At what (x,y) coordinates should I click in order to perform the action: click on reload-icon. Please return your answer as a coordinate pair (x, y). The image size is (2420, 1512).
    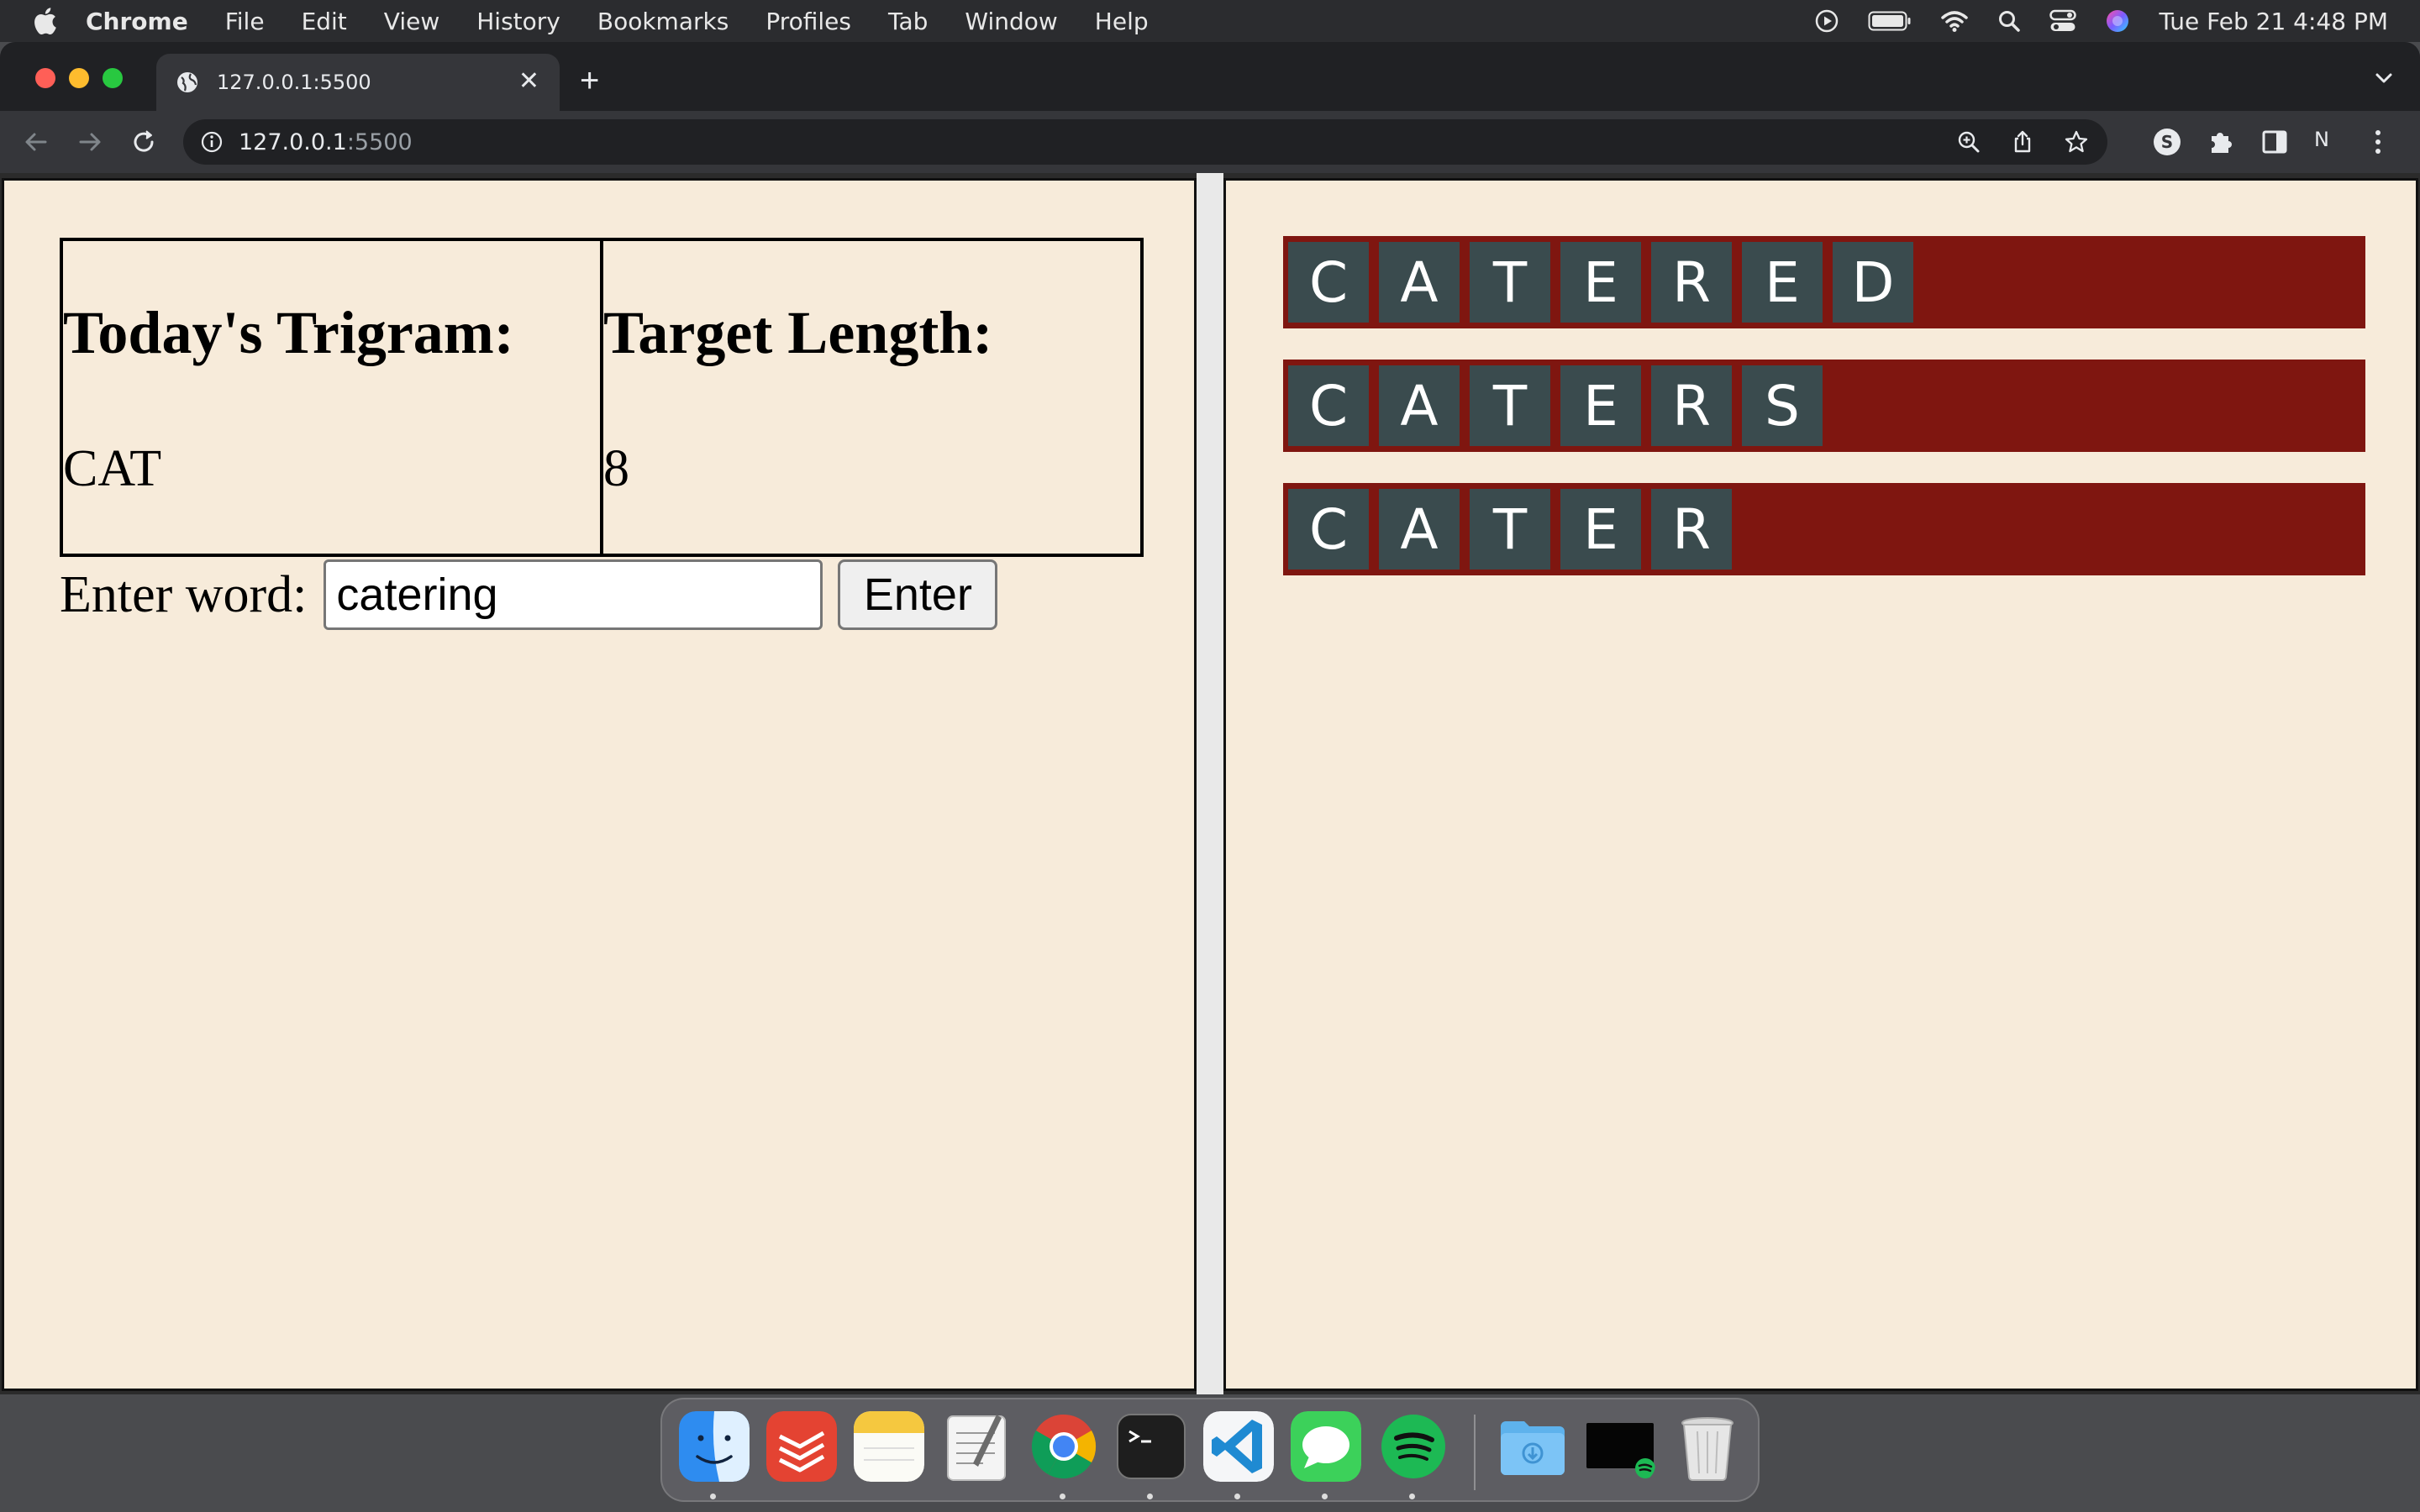
    Looking at the image, I should click on (144, 142).